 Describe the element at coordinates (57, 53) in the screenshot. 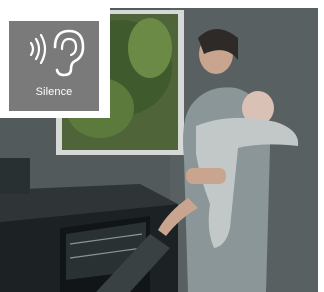

I see `ear-sound-icon` at that location.